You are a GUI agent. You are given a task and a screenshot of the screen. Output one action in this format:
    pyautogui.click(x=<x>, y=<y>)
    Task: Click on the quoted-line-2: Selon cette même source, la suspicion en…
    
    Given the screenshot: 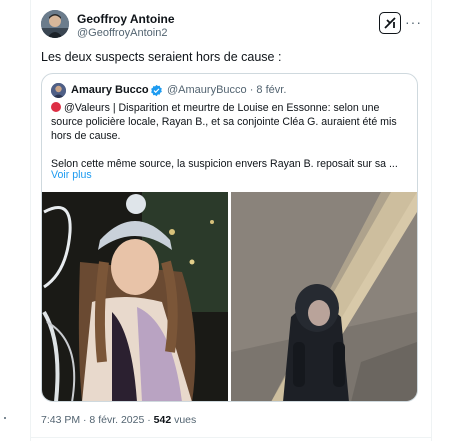 What is the action you would take?
    pyautogui.click(x=224, y=164)
    